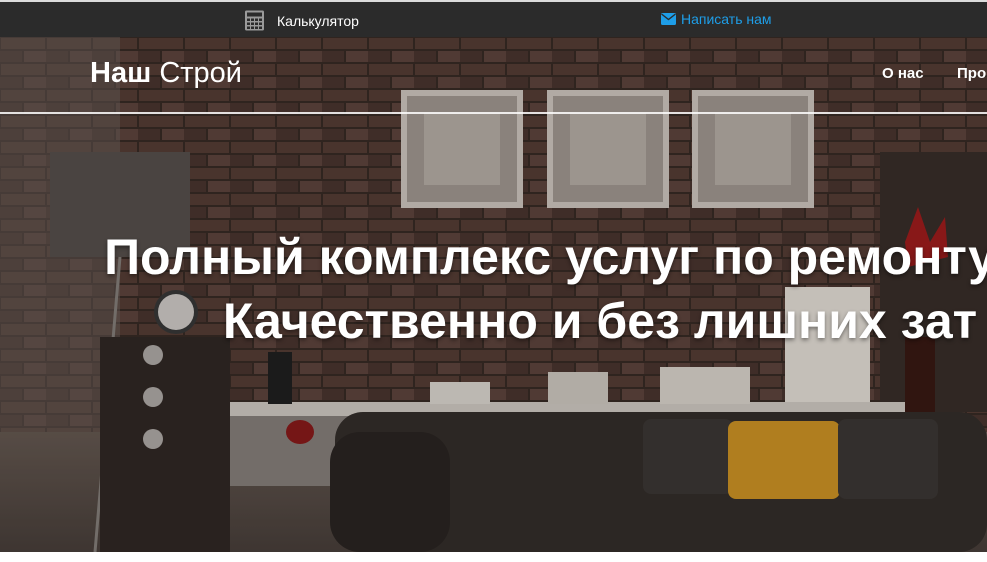 This screenshot has width=987, height=562. Describe the element at coordinates (121, 73) in the screenshot. I see `brand-bold-text: Наш` at that location.